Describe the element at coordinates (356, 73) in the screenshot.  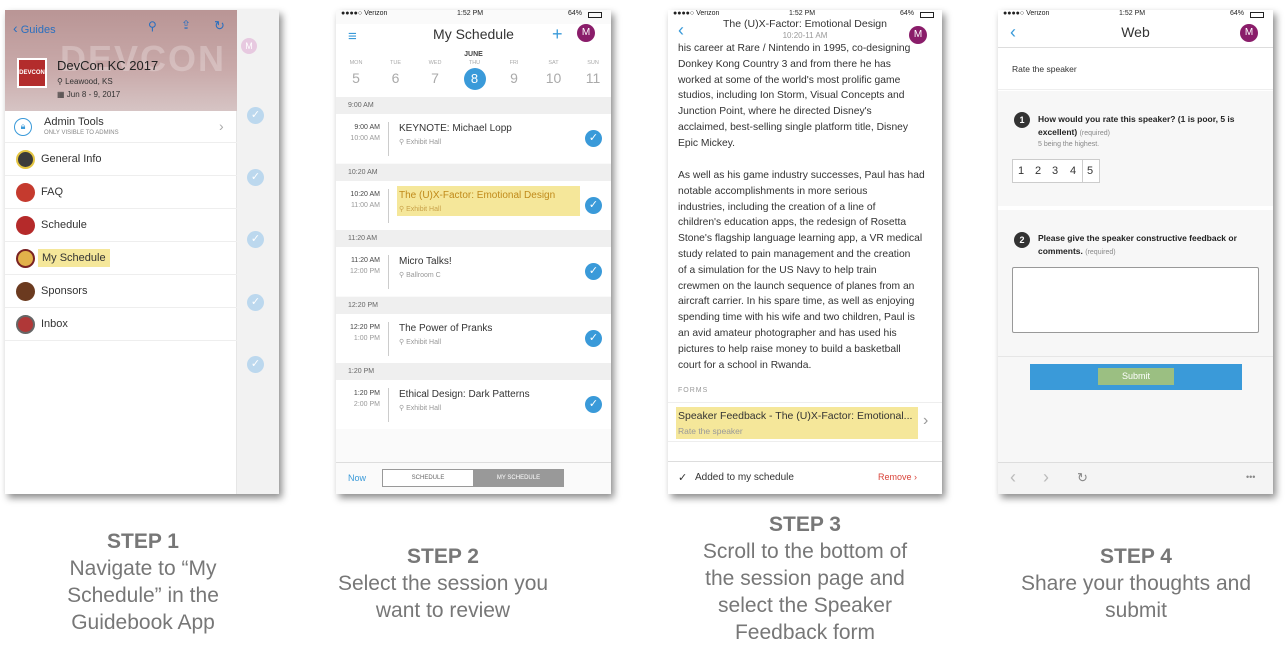
I see `day-mon: MON 5` at that location.